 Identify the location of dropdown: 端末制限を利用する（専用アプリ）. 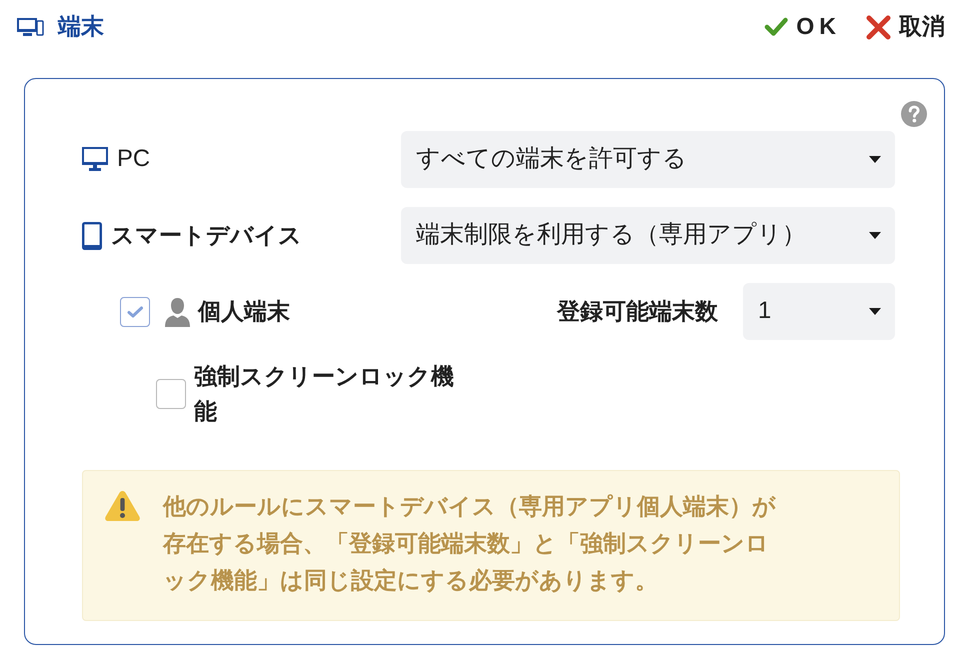
(648, 235).